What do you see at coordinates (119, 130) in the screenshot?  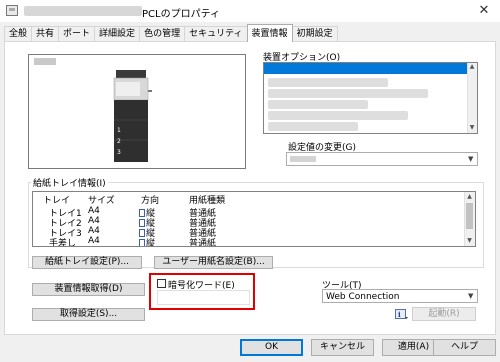 I see `tray-number-1: 1` at bounding box center [119, 130].